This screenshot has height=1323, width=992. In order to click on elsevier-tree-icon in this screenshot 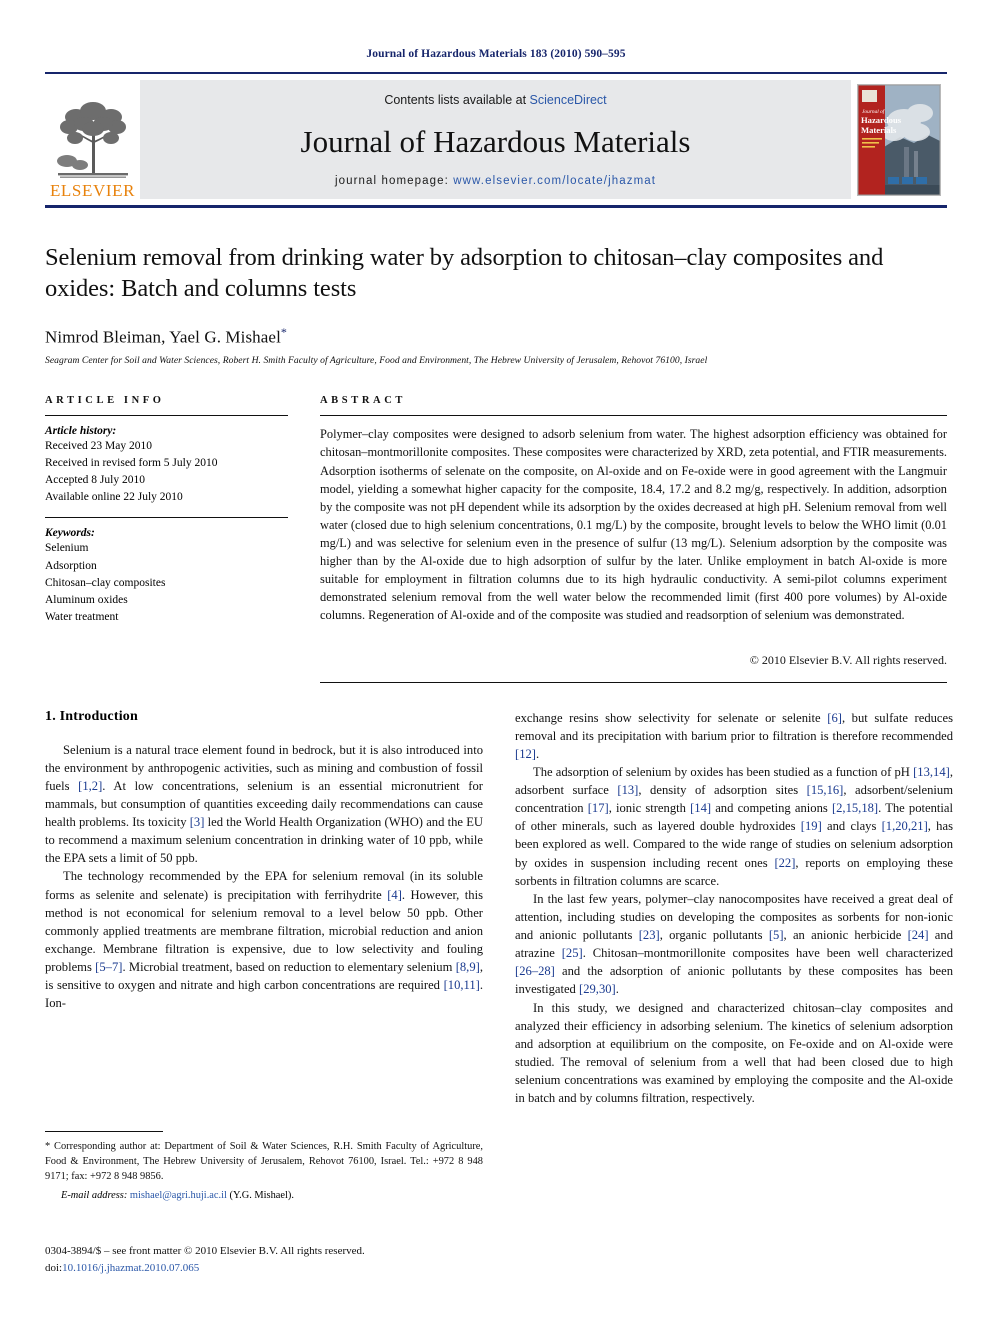, I will do `click(92, 139)`.